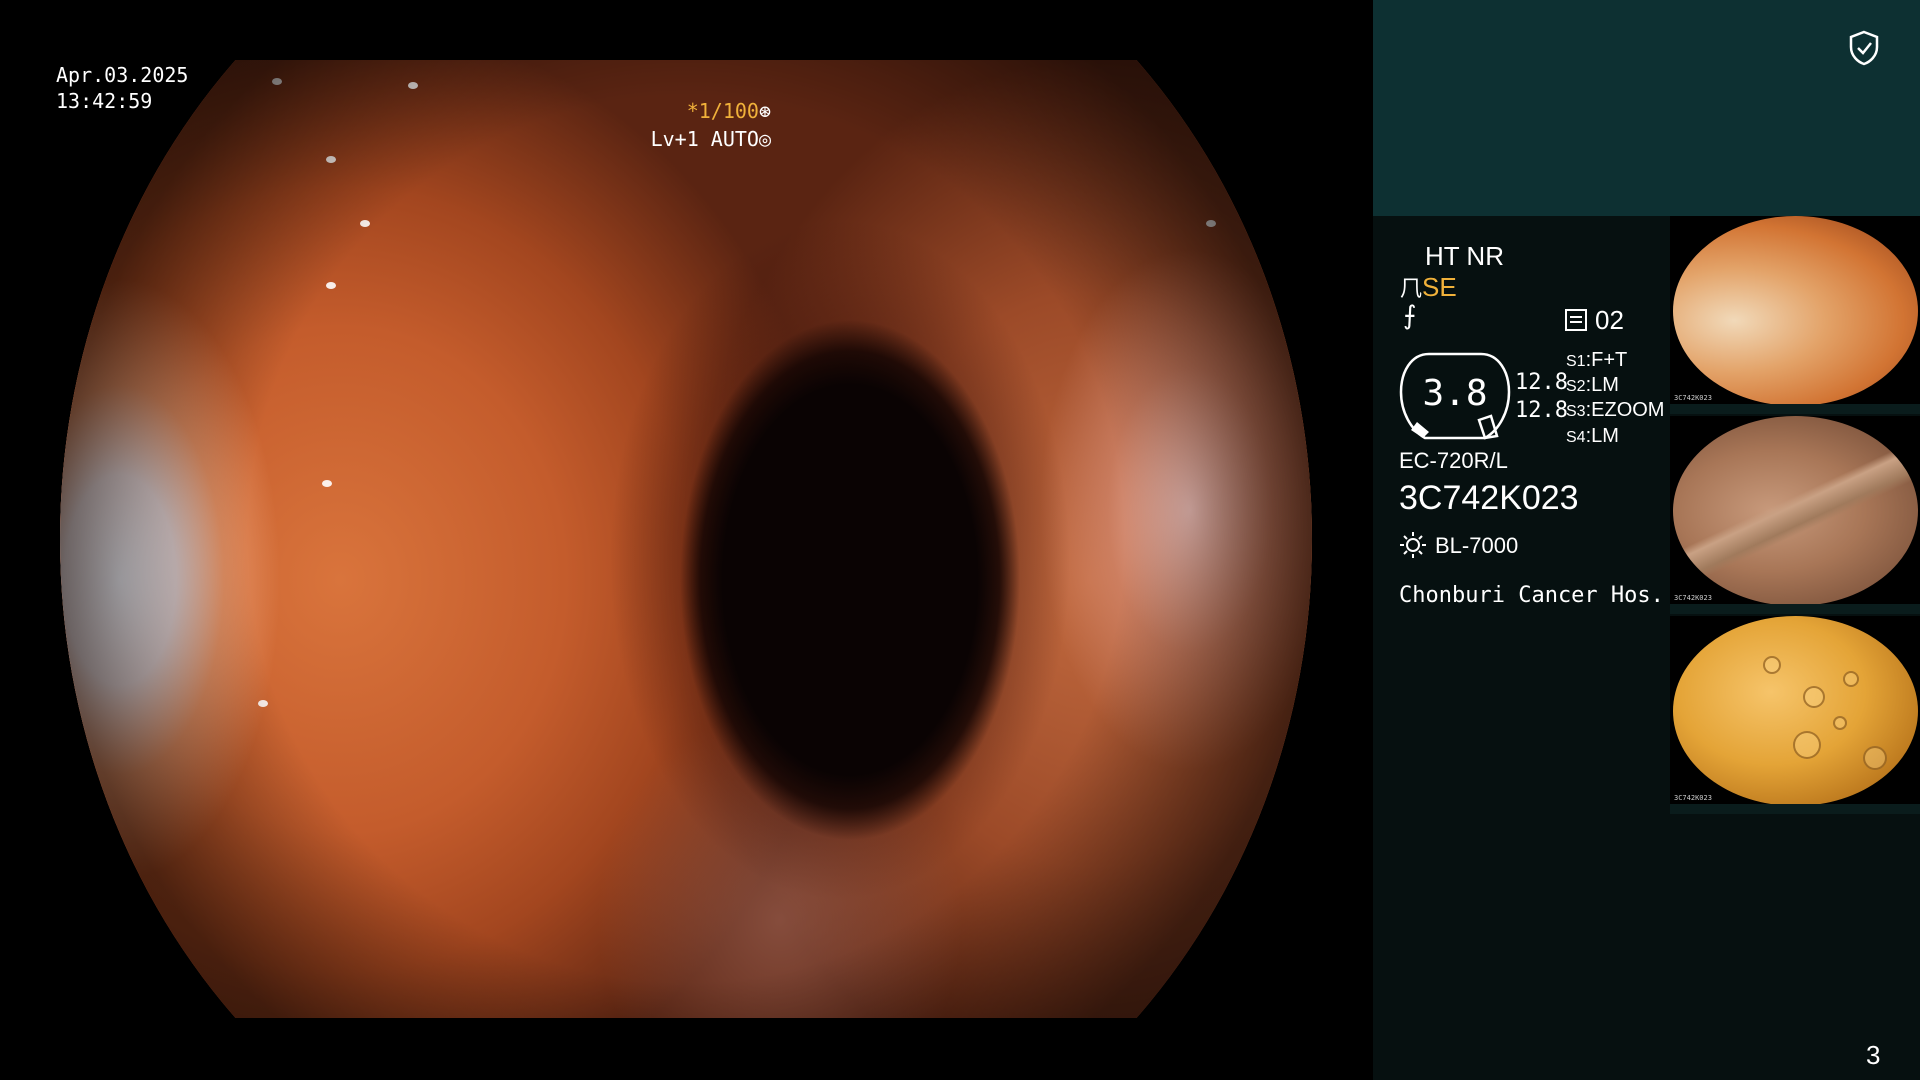 The height and width of the screenshot is (1080, 1920). Describe the element at coordinates (1646, 108) in the screenshot. I see `panel-header` at that location.